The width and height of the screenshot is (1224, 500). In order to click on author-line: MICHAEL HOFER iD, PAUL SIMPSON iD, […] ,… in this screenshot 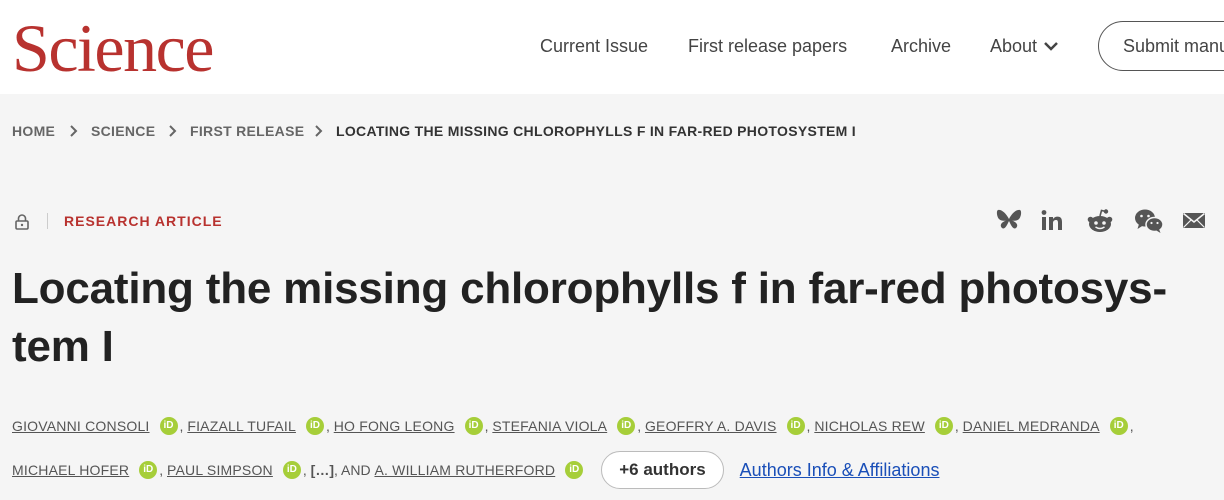, I will do `click(475, 470)`.